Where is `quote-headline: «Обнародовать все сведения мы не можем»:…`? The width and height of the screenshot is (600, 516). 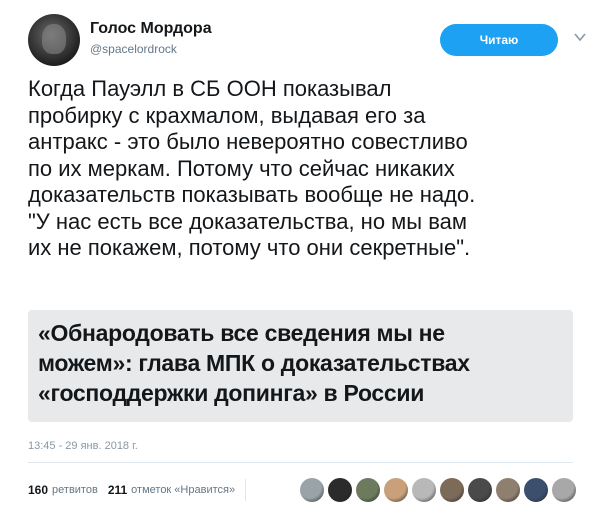 quote-headline: «Обнародовать все сведения мы не можем»:… is located at coordinates (254, 363).